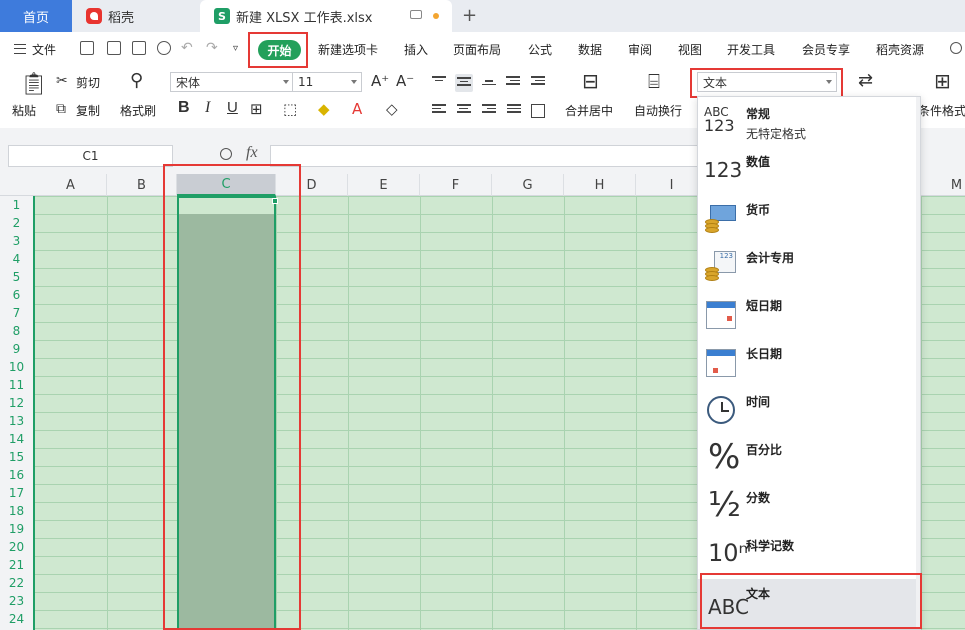 Image resolution: width=965 pixels, height=630 pixels. What do you see at coordinates (164, 48) in the screenshot?
I see `preview-icon` at bounding box center [164, 48].